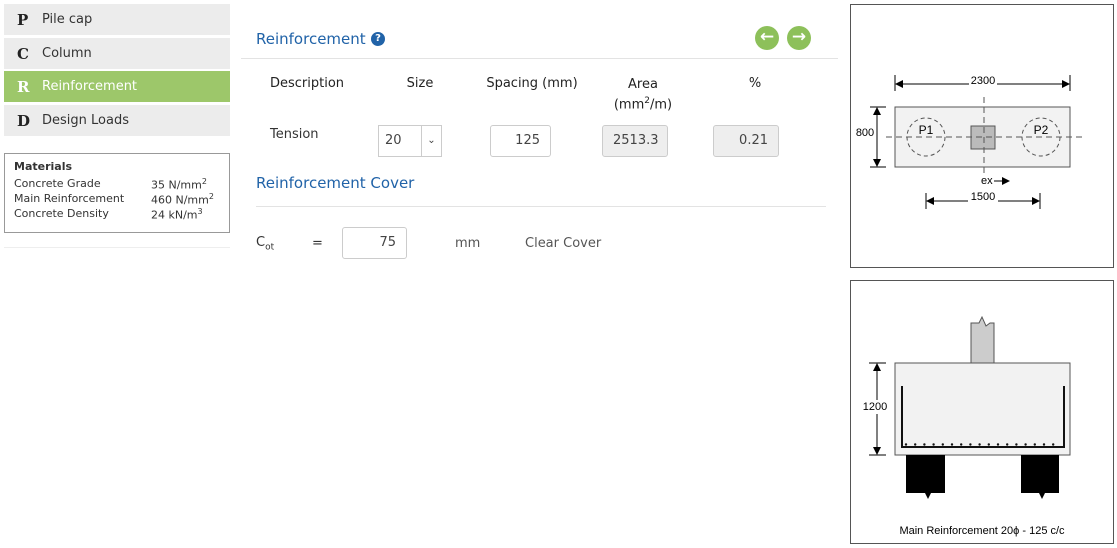  What do you see at coordinates (117, 54) in the screenshot?
I see `sidebar-item-column: C Column` at bounding box center [117, 54].